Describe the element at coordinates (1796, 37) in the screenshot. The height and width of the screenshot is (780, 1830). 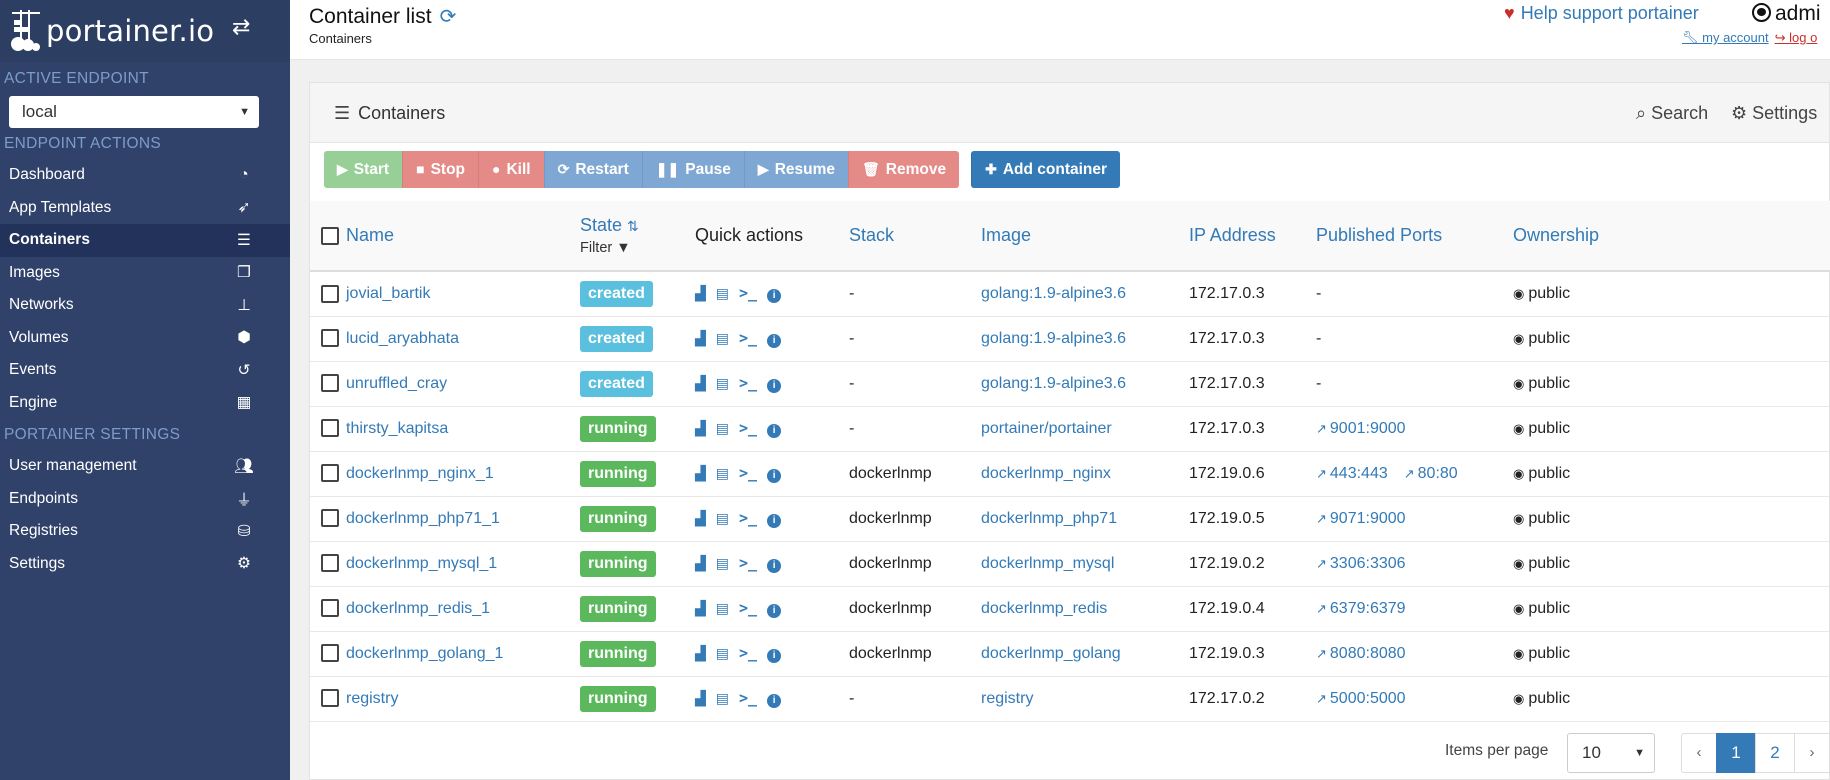
I see `log-out-link: ↪ log o` at that location.